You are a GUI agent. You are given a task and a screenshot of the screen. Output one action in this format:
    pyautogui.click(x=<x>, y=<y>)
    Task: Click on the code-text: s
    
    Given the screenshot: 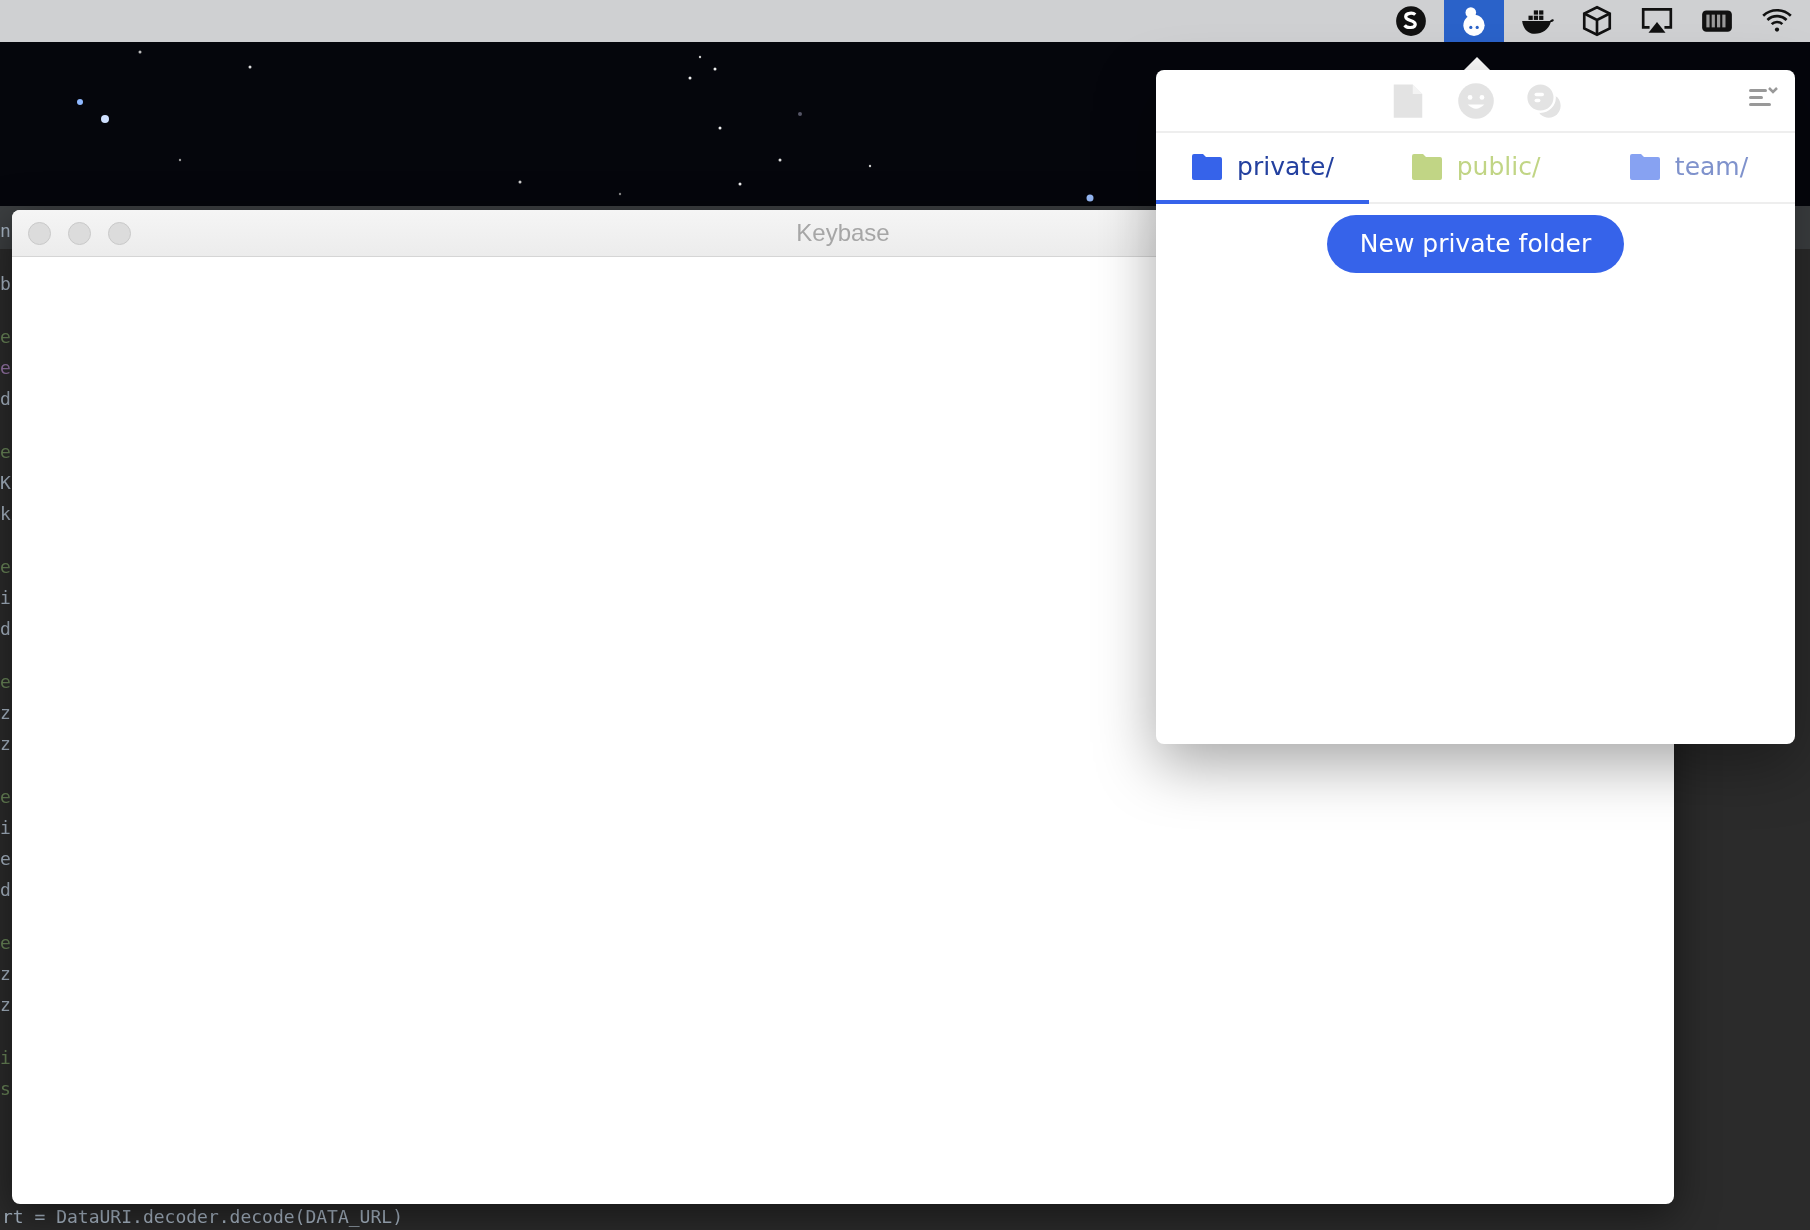 What is the action you would take?
    pyautogui.click(x=6, y=1089)
    